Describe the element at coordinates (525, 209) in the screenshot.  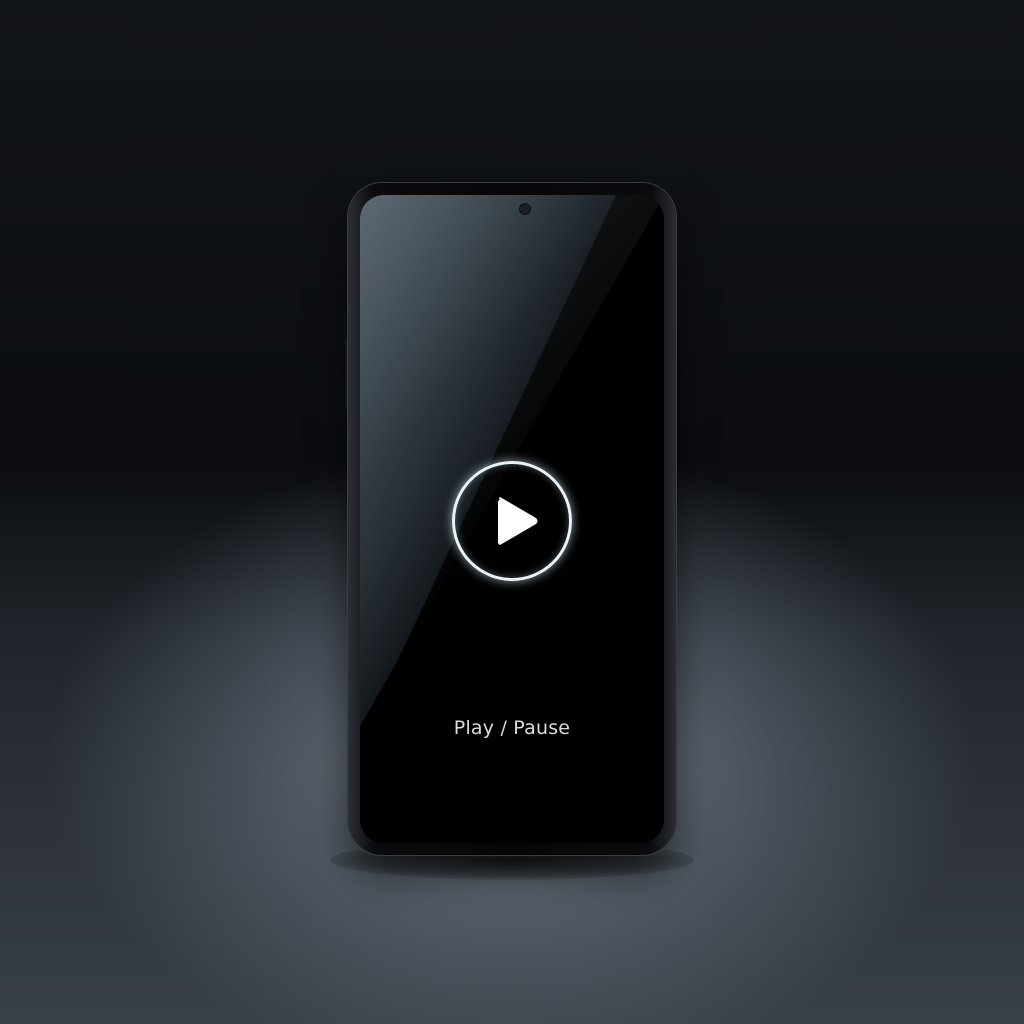
I see `front-camera` at that location.